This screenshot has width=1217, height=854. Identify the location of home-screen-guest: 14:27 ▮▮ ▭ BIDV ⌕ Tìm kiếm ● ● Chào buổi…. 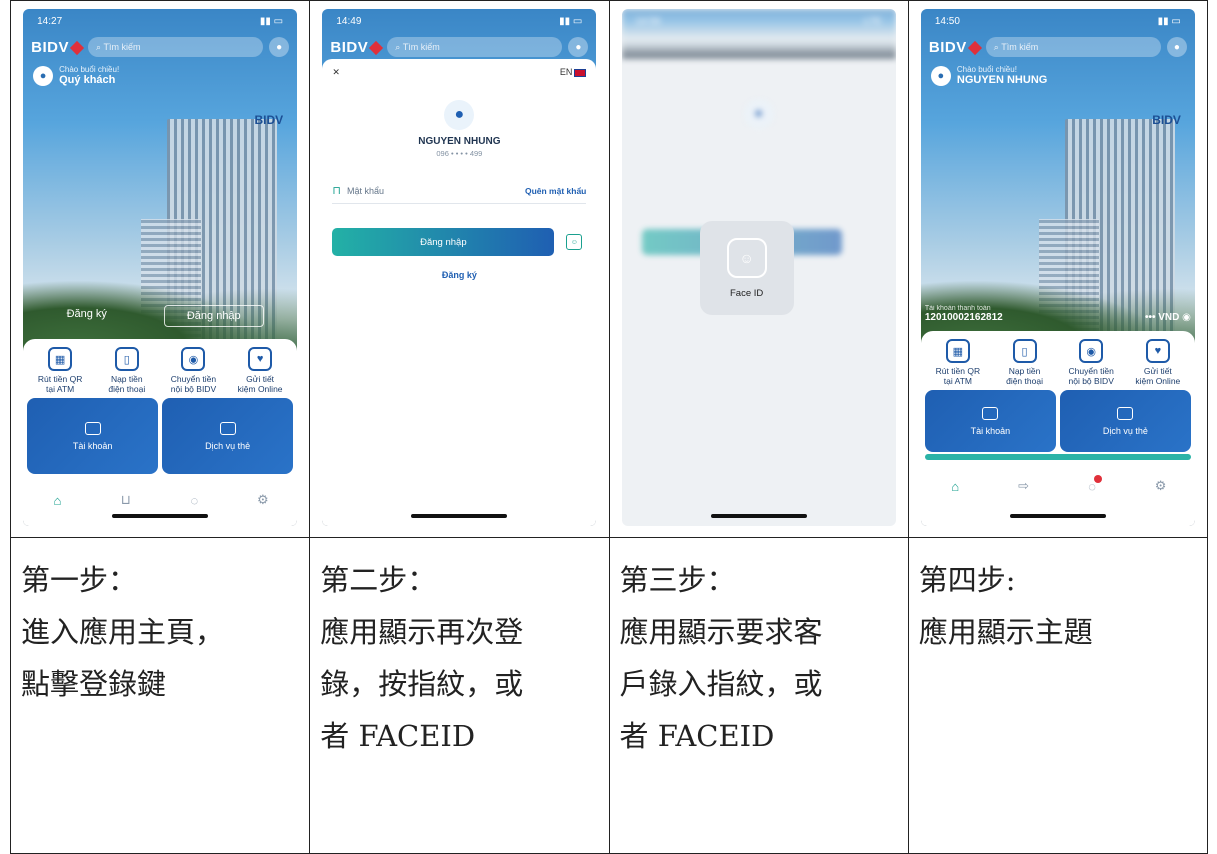
(160, 267).